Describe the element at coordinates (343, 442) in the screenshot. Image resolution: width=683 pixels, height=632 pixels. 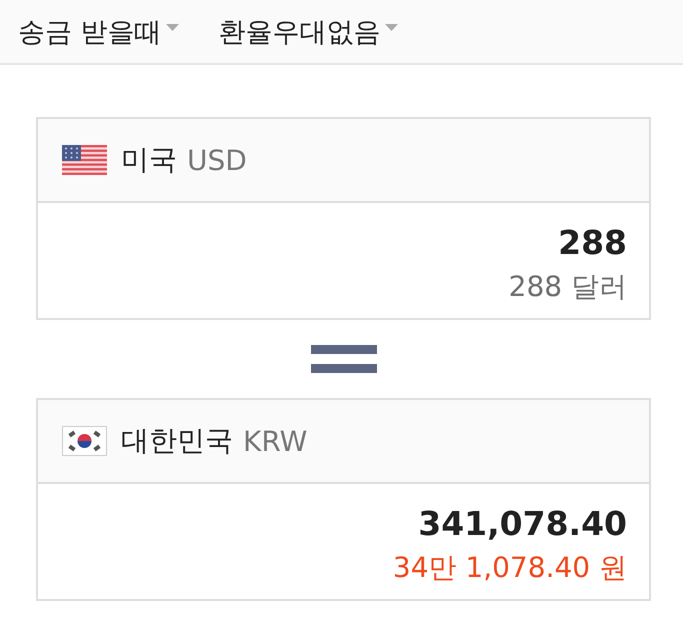
I see `currency-selector: 대한민국 KRW` at that location.